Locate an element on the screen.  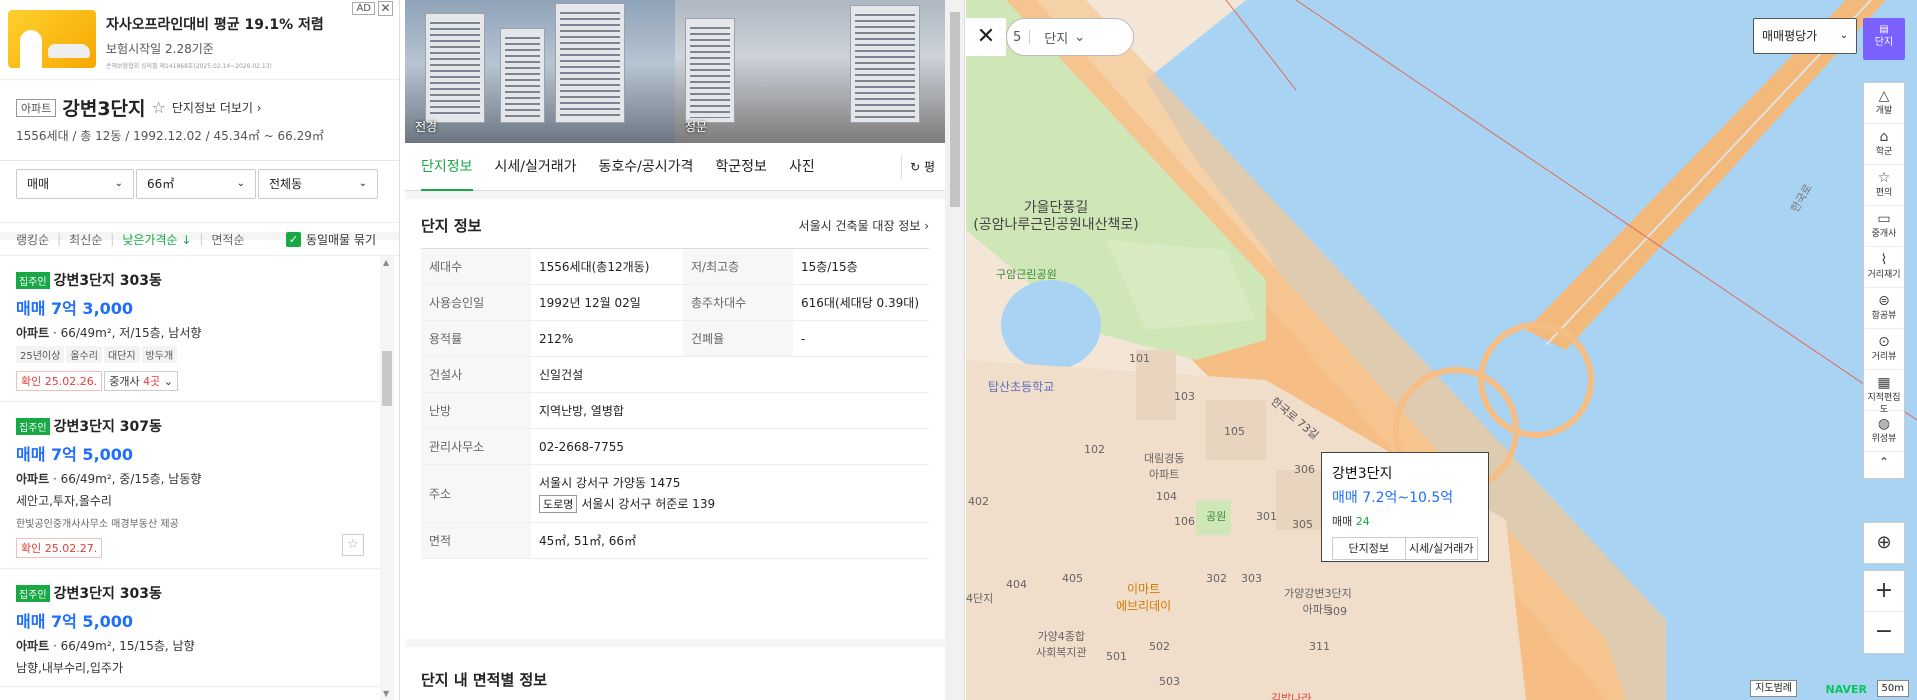
building-register-link: 서울시 건축물 대장 정보 › is located at coordinates (864, 225).